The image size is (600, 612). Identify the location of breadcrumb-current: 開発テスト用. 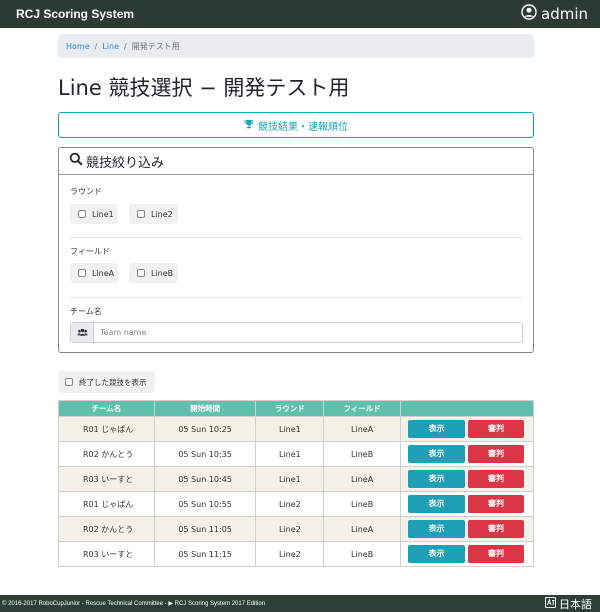
(155, 46).